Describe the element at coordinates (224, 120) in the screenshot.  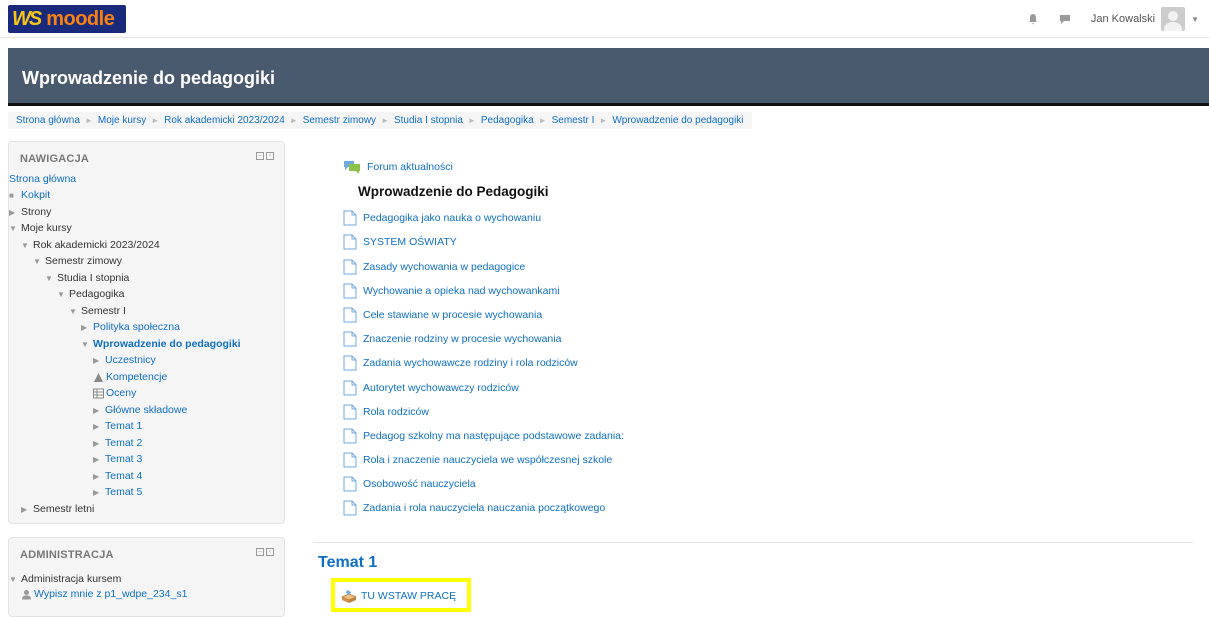
I see `breadcrumb-item: Rok akademicki 2023/2024` at that location.